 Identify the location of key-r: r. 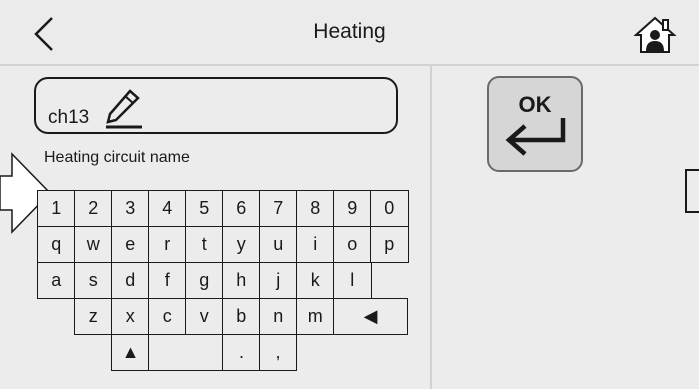
(167, 244).